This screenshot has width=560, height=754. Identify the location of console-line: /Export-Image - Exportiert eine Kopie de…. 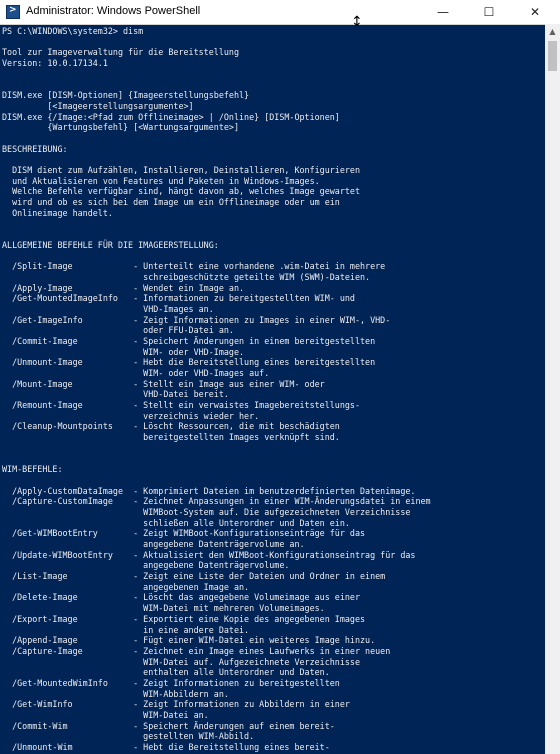
(184, 618).